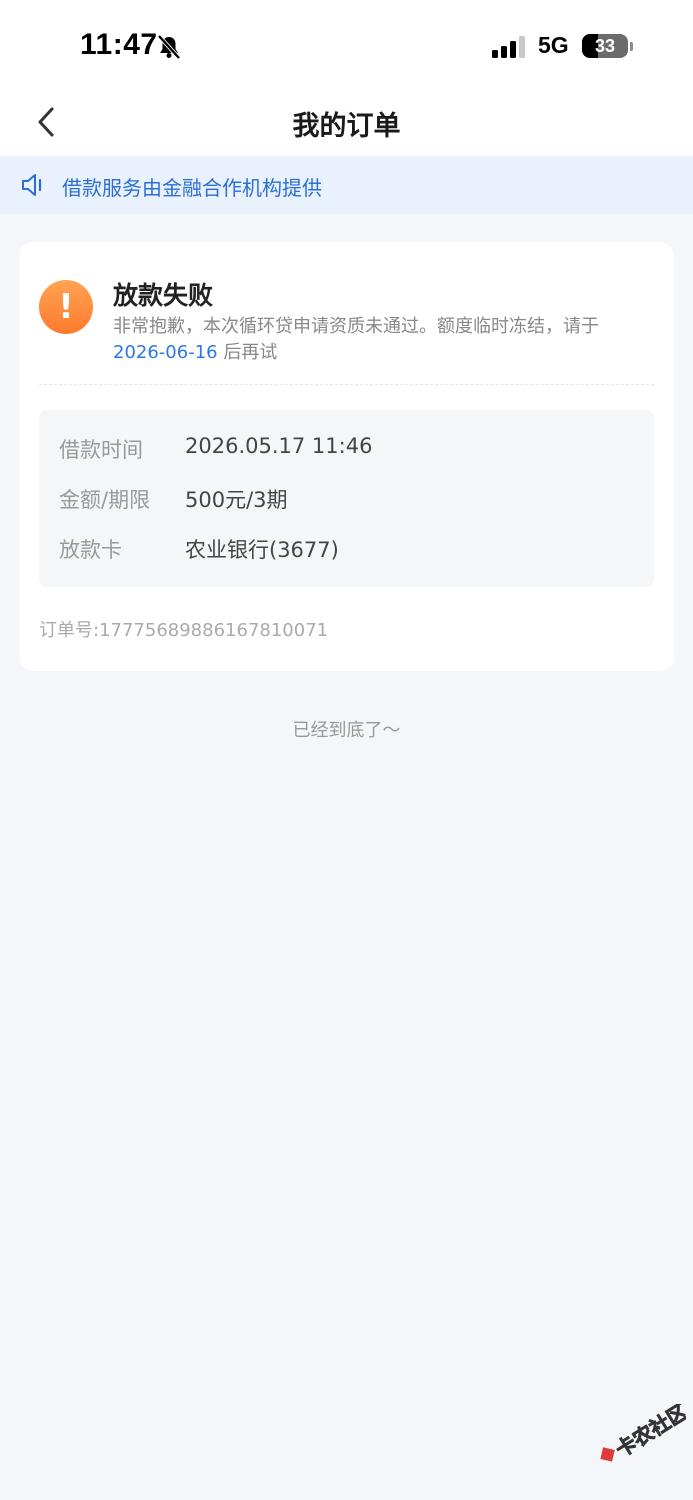 The image size is (693, 1500). What do you see at coordinates (508, 47) in the screenshot?
I see `signal-icon` at bounding box center [508, 47].